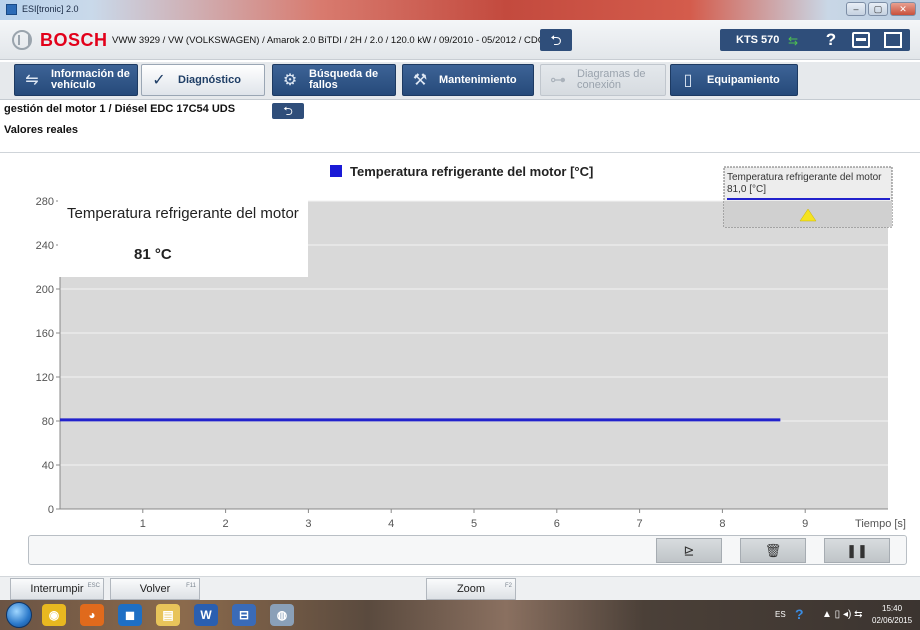 The image size is (920, 630). Describe the element at coordinates (130, 615) in the screenshot. I see `outlook-taskbar-icon: ◼` at that location.